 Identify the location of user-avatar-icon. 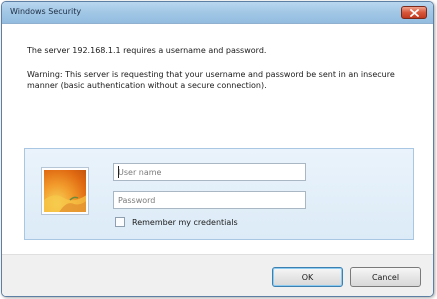
(65, 191).